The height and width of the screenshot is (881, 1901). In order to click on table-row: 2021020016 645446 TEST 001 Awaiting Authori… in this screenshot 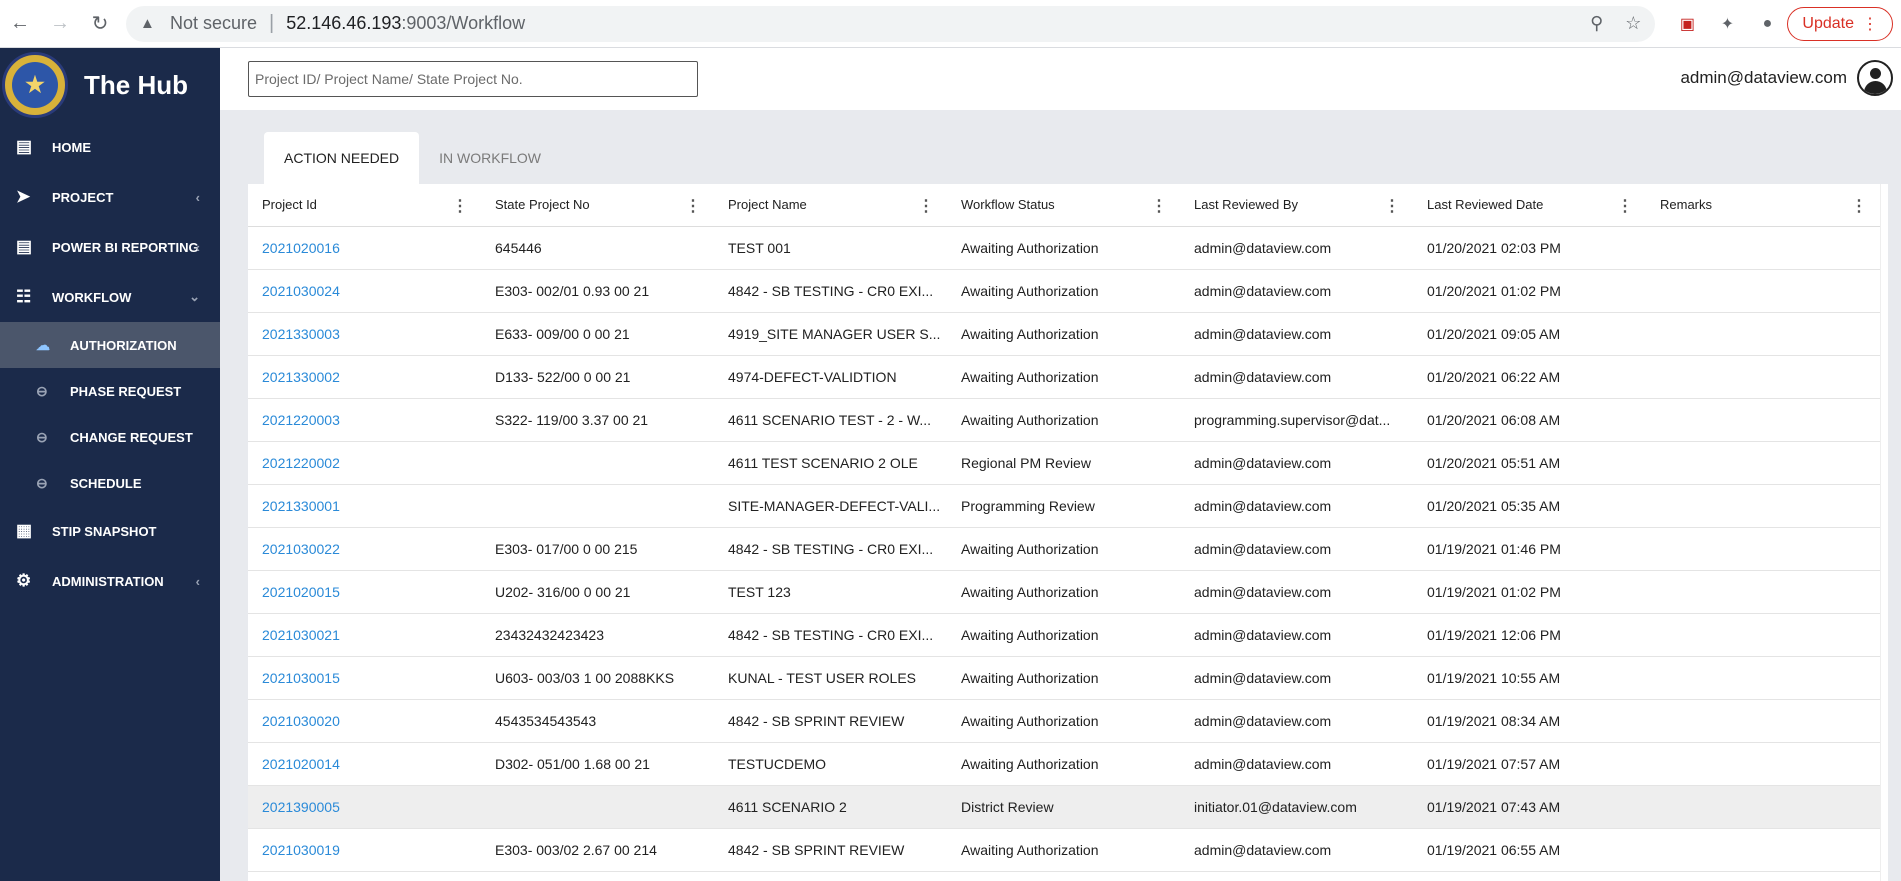, I will do `click(1064, 248)`.